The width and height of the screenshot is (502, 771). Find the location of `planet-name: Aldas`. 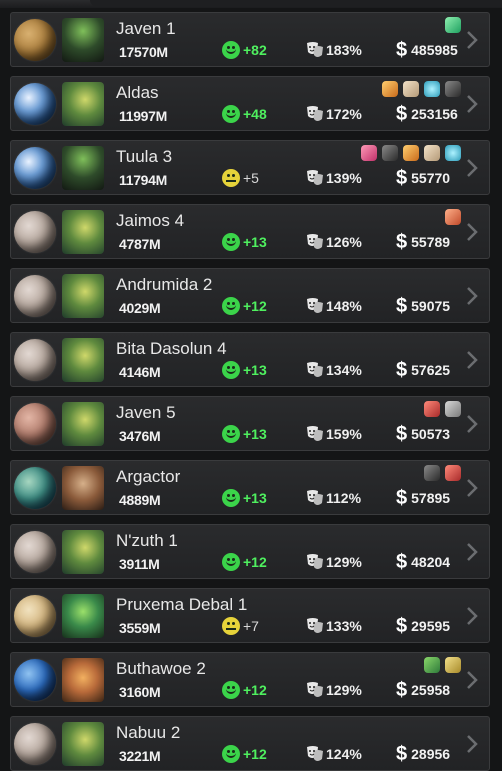

planet-name: Aldas is located at coordinates (137, 92).